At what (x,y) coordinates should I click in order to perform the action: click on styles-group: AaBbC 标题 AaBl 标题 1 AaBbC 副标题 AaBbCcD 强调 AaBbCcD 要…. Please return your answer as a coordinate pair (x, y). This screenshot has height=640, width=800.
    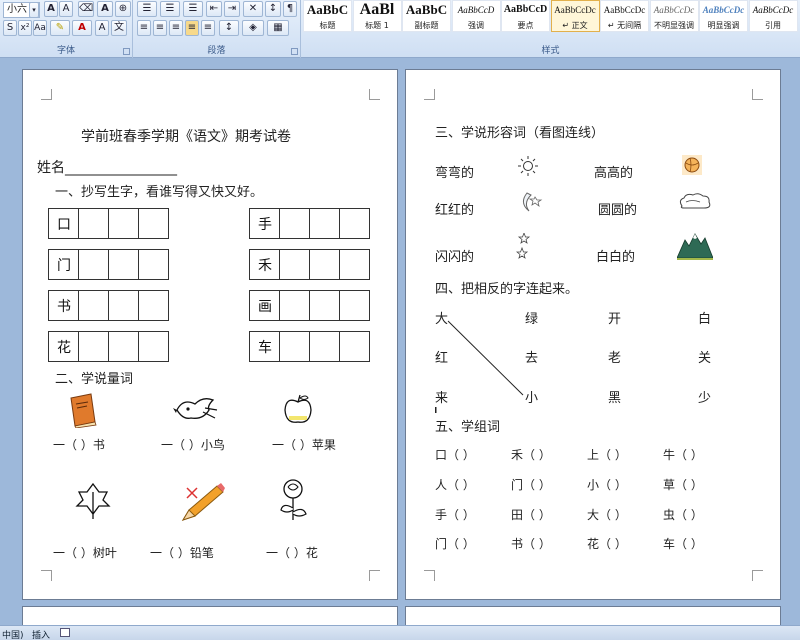
    Looking at the image, I should click on (550, 29).